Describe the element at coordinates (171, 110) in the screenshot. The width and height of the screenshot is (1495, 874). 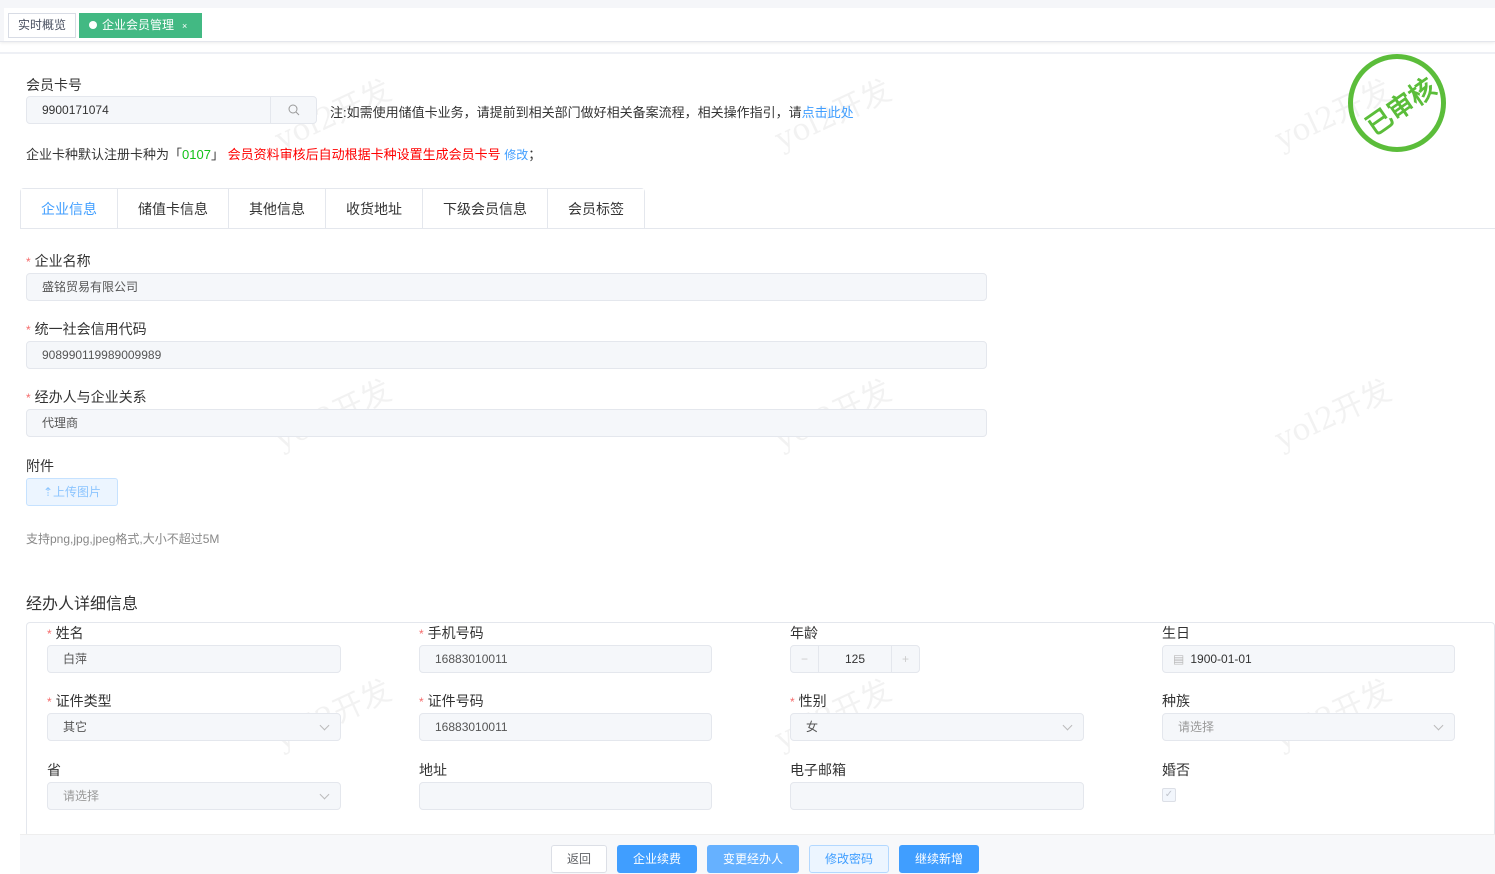
I see `member-card-input: 9900171074` at that location.